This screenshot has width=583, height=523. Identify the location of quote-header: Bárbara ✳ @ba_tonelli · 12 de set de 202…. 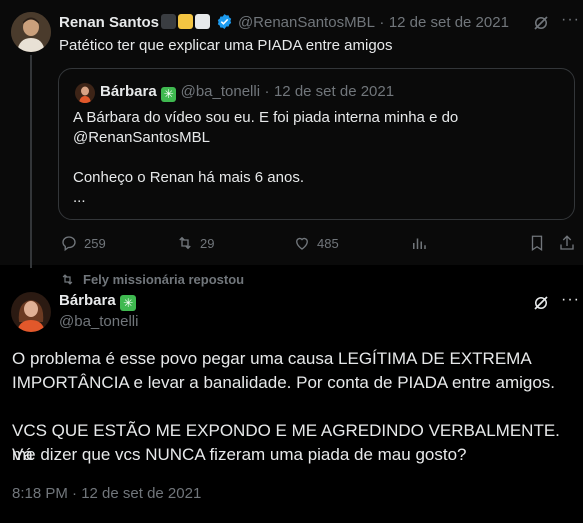
(247, 92).